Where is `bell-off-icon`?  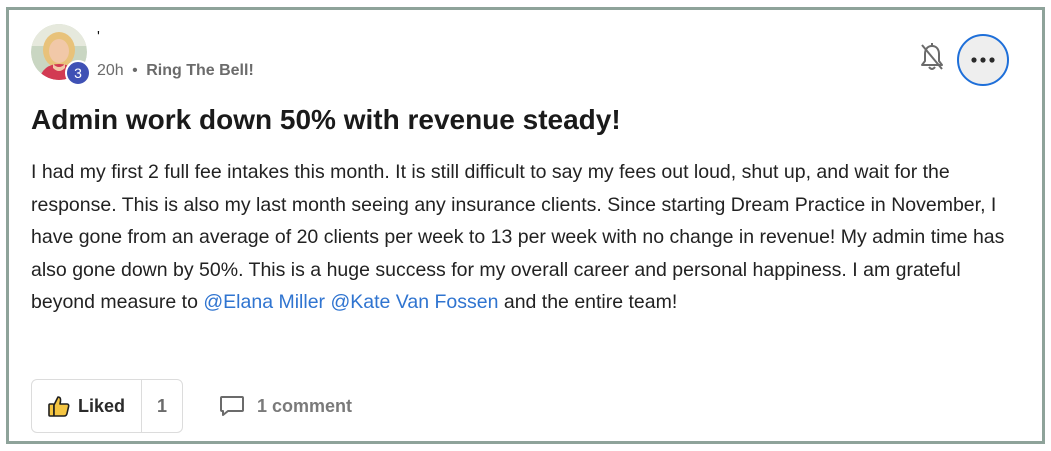
bell-off-icon is located at coordinates (932, 57).